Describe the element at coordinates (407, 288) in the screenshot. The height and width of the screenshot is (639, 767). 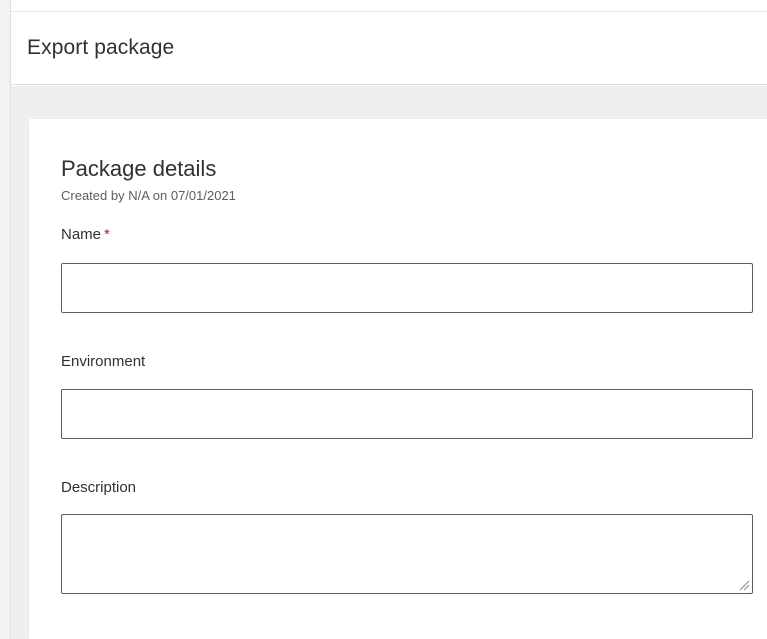
I see `name-input` at that location.